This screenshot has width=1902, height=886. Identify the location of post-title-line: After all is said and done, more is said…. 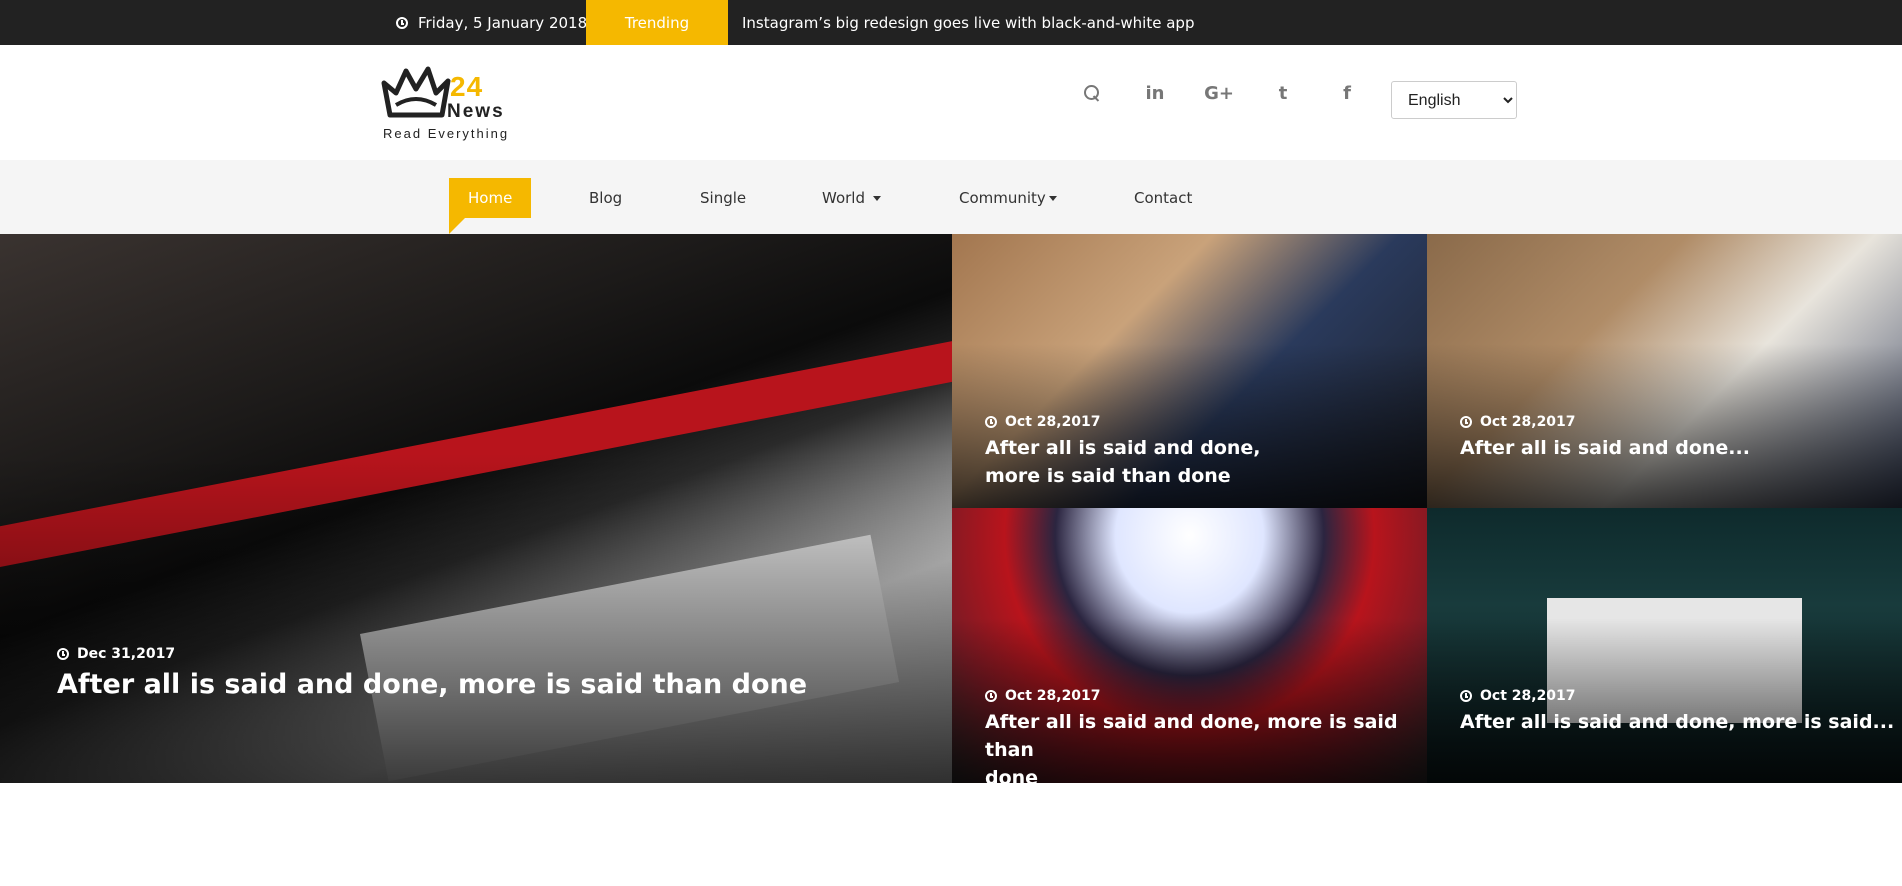
(1191, 736).